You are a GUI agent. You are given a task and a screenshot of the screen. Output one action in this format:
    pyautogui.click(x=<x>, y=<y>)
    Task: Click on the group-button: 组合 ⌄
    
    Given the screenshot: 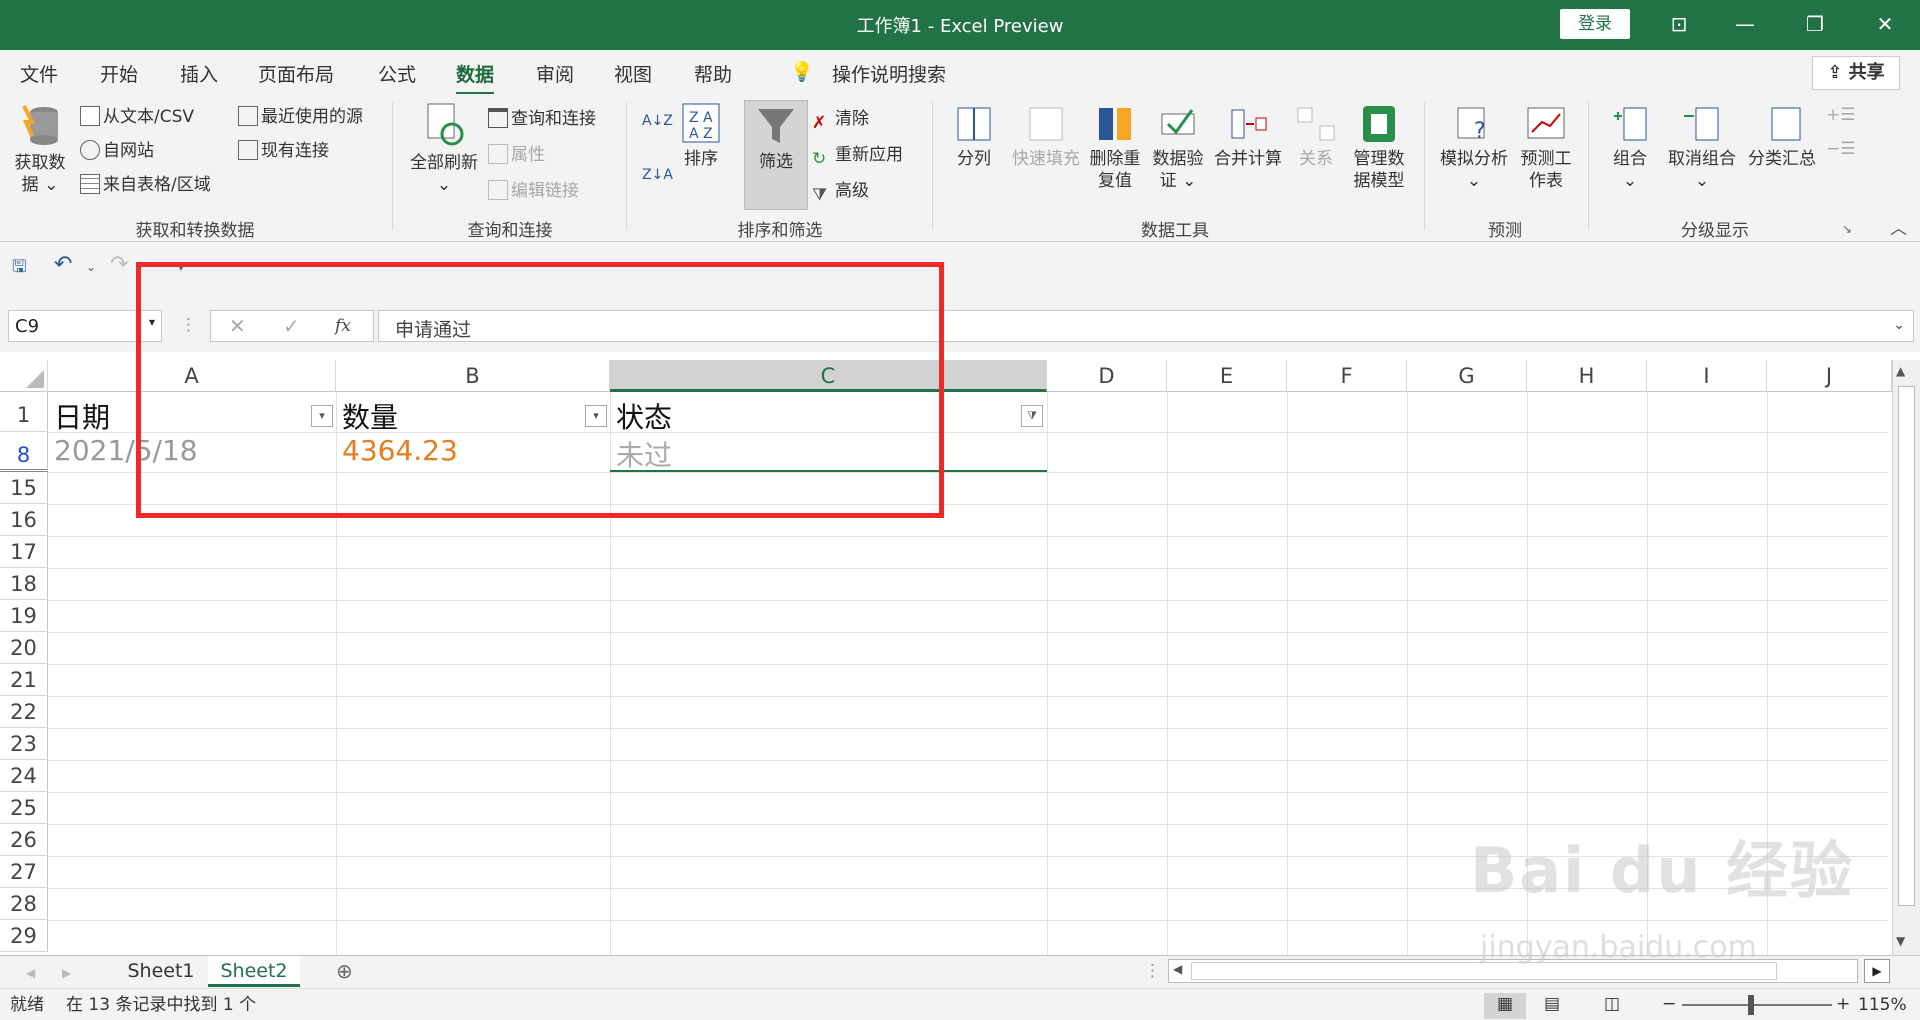 What is the action you would take?
    pyautogui.click(x=1630, y=148)
    